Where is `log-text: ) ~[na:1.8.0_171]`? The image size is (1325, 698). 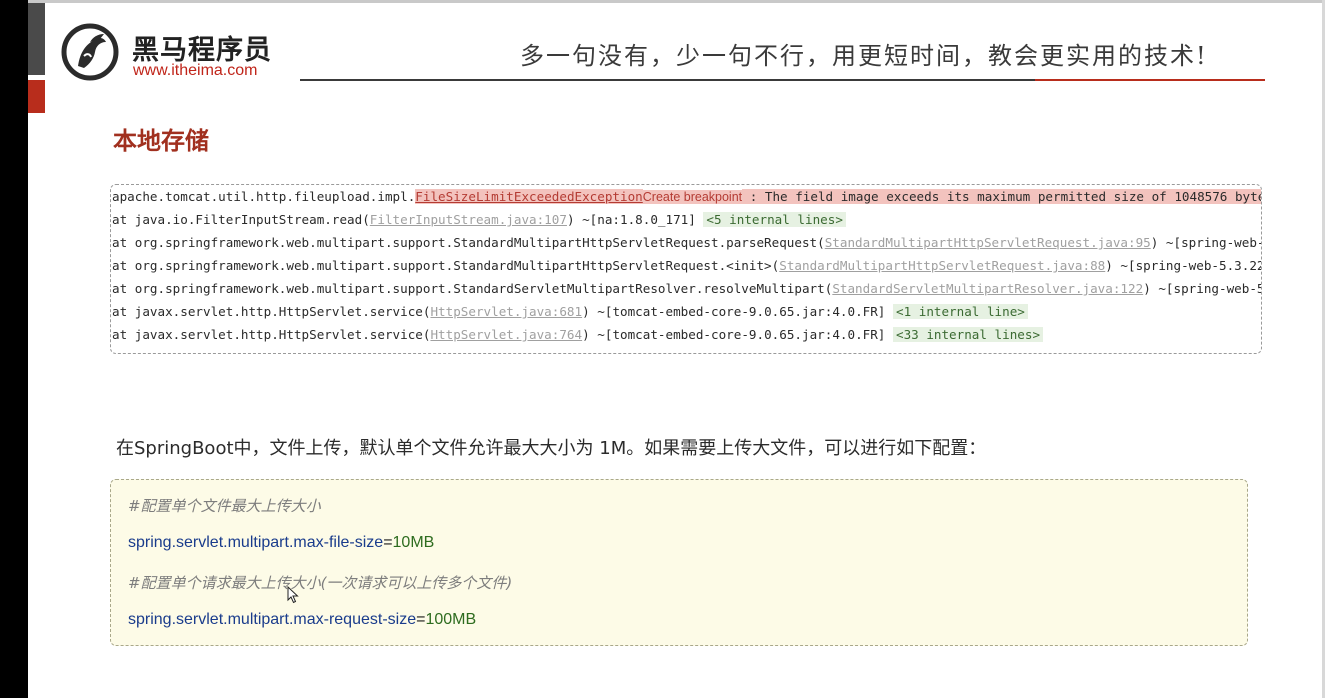 log-text: ) ~[na:1.8.0_171] is located at coordinates (635, 219).